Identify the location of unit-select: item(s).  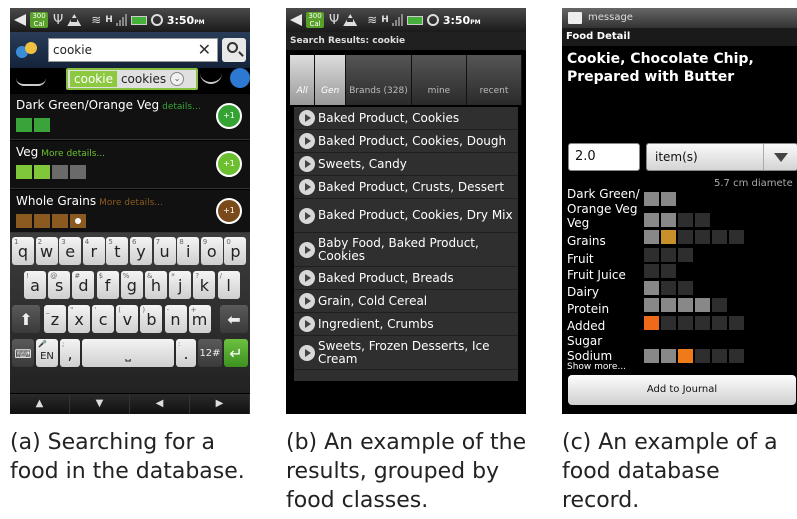
(721, 157).